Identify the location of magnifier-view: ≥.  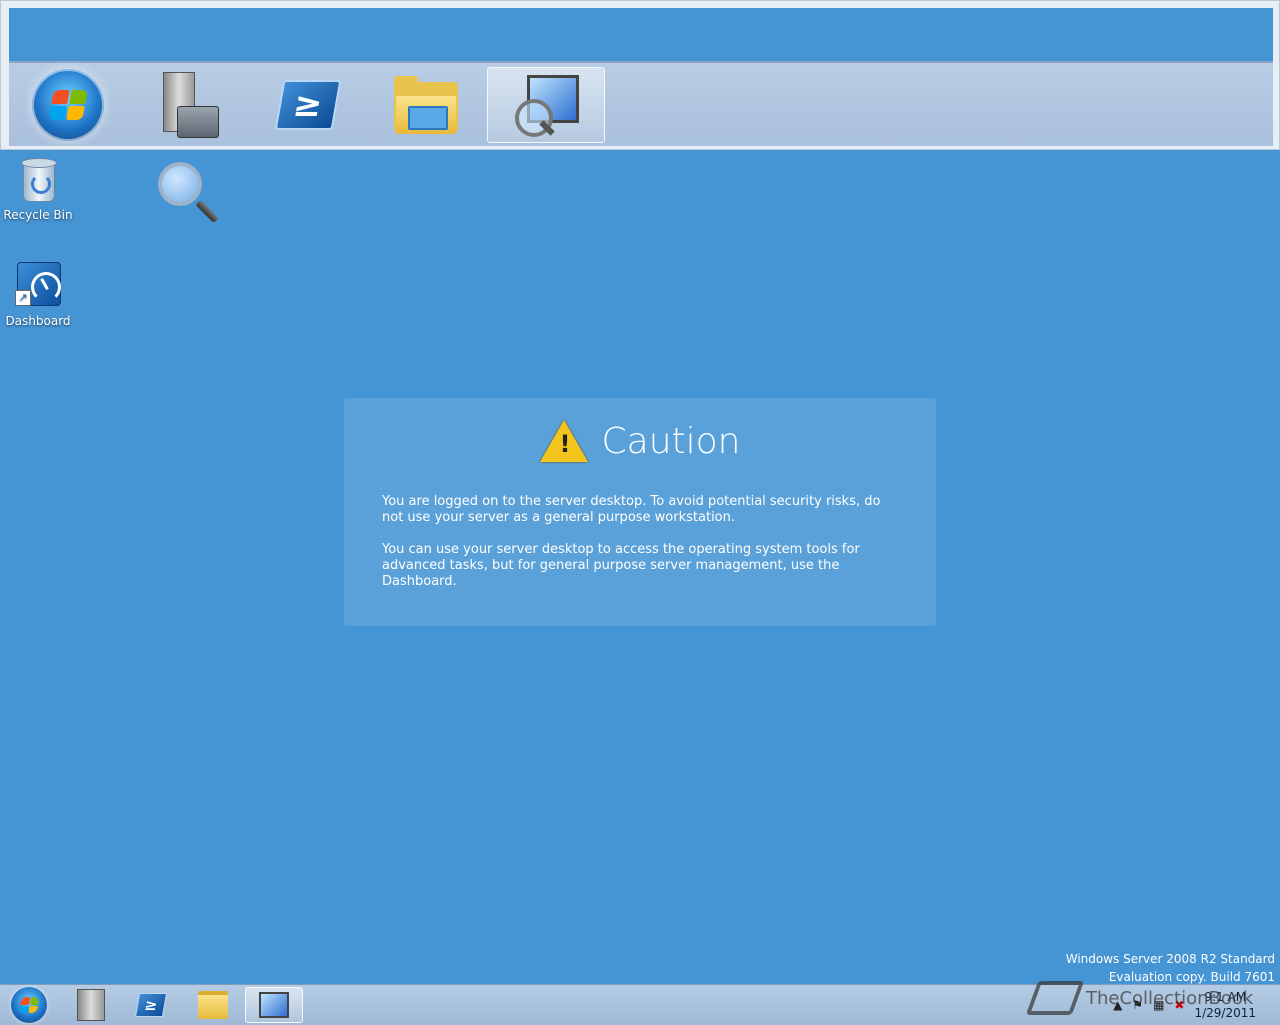
(641, 77).